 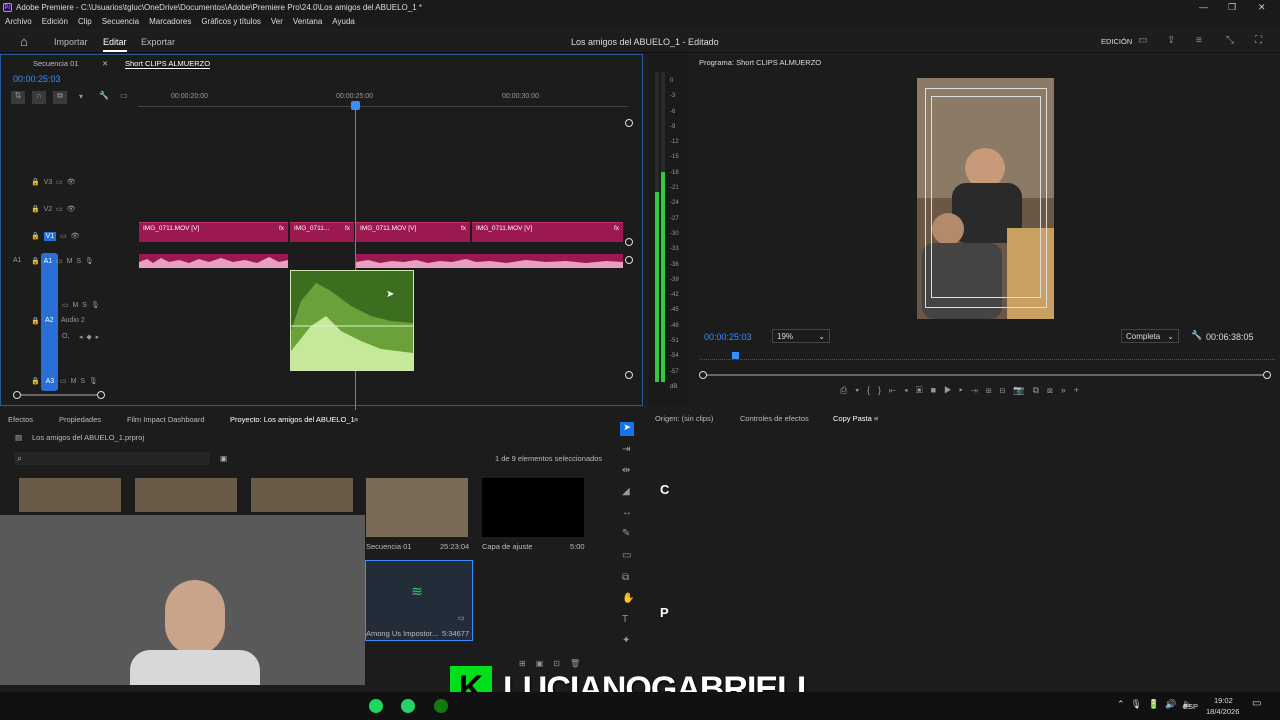 I want to click on insert-icon: ⇅, so click(x=18, y=97).